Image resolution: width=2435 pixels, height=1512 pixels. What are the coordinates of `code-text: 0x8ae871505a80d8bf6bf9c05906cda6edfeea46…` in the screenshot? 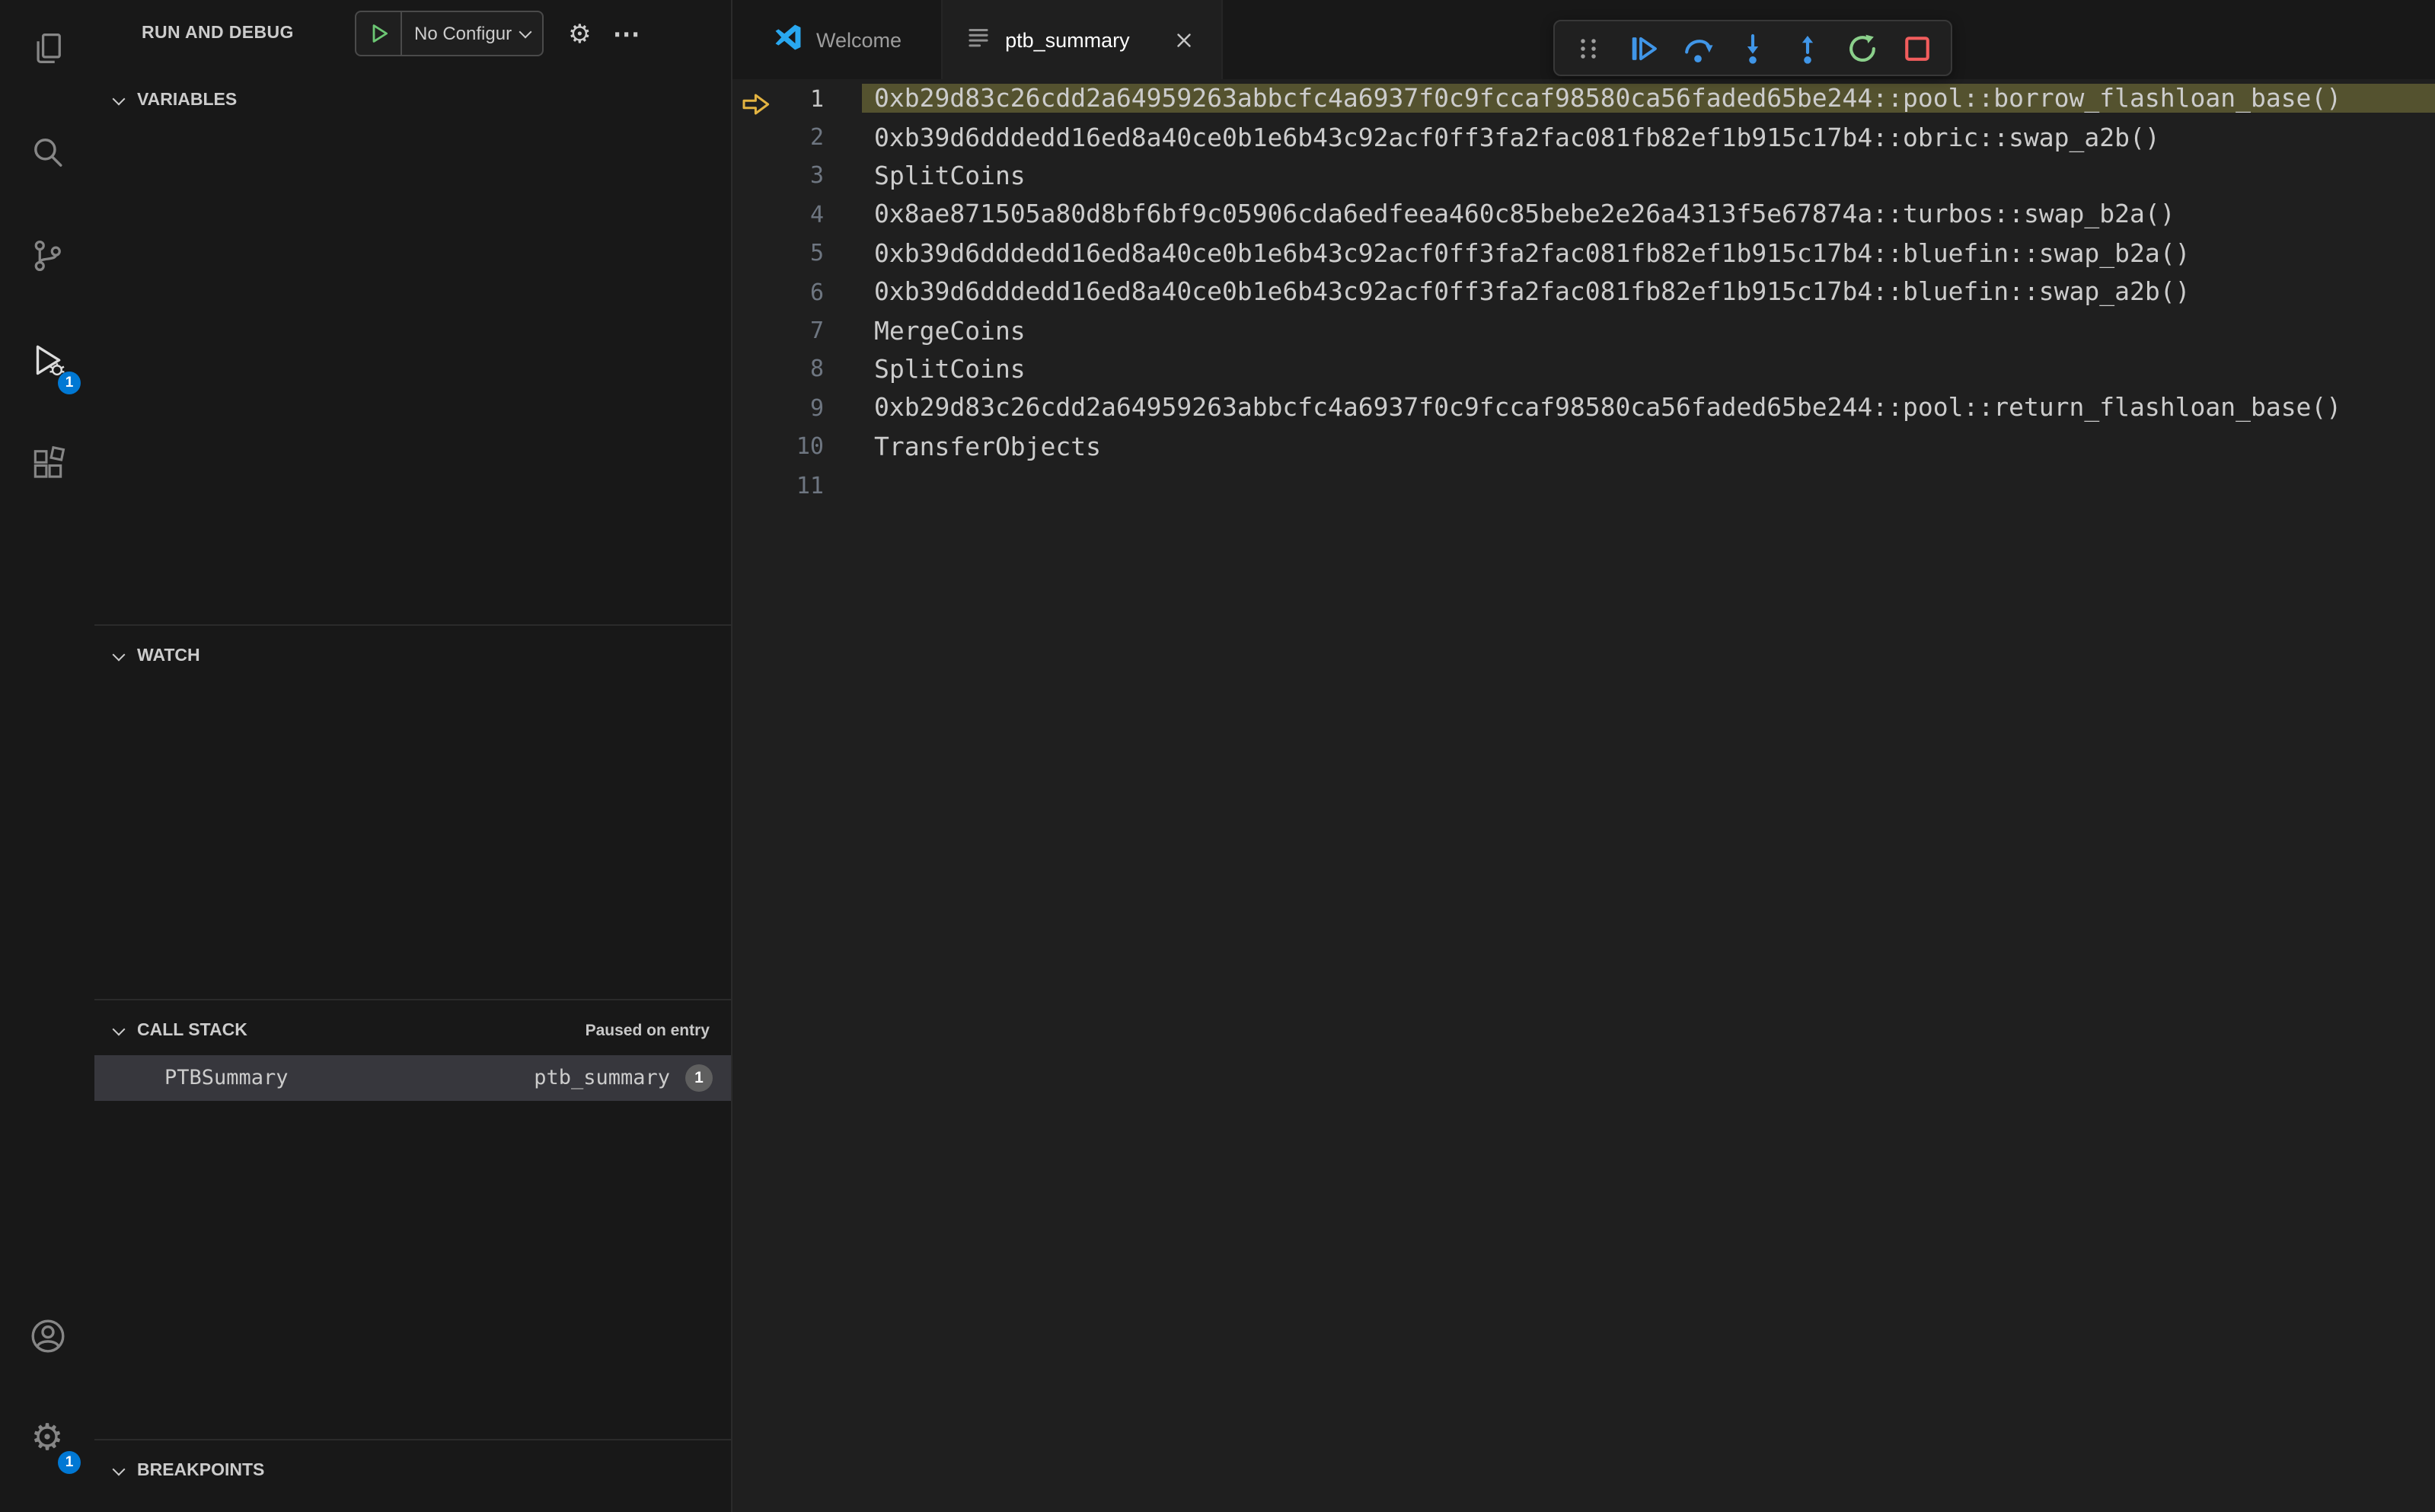 It's located at (1524, 214).